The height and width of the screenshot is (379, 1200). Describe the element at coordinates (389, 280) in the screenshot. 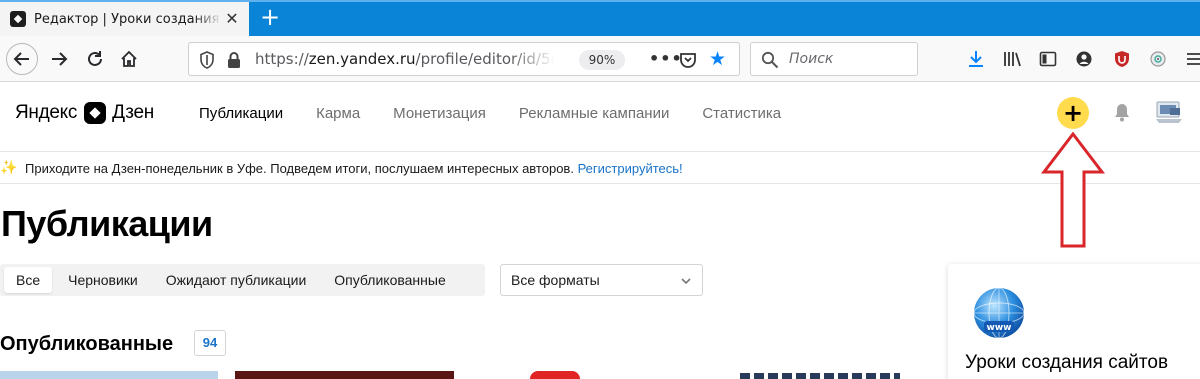

I see `filter-tab-published: Опубликованные` at that location.